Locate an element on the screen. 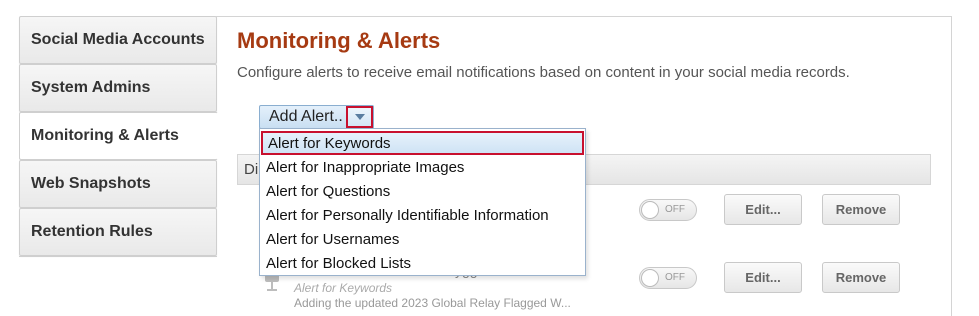 This screenshot has width=979, height=316. row-alert-type: Alert for Keywords is located at coordinates (343, 288).